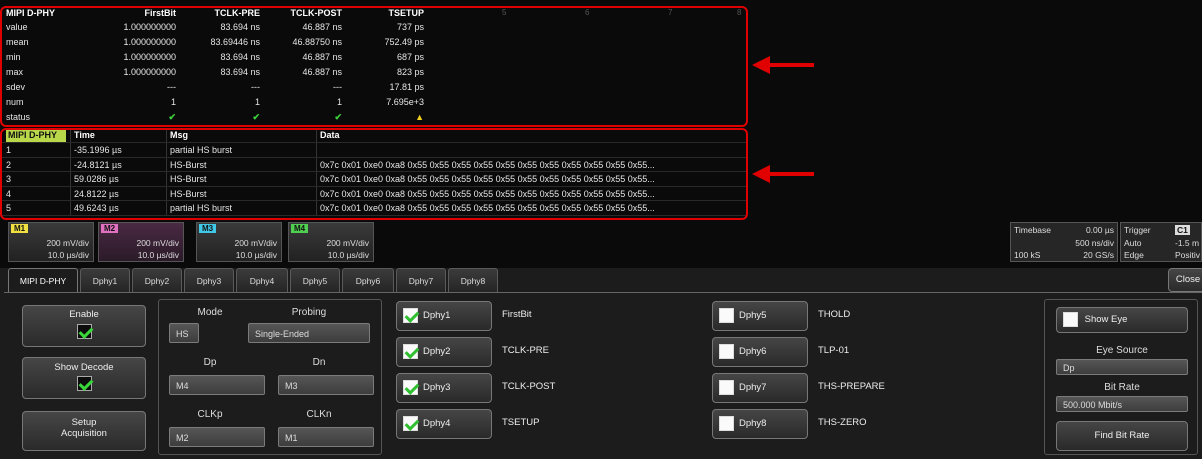  Describe the element at coordinates (208, 228) in the screenshot. I see `channel-tag: M3` at that location.